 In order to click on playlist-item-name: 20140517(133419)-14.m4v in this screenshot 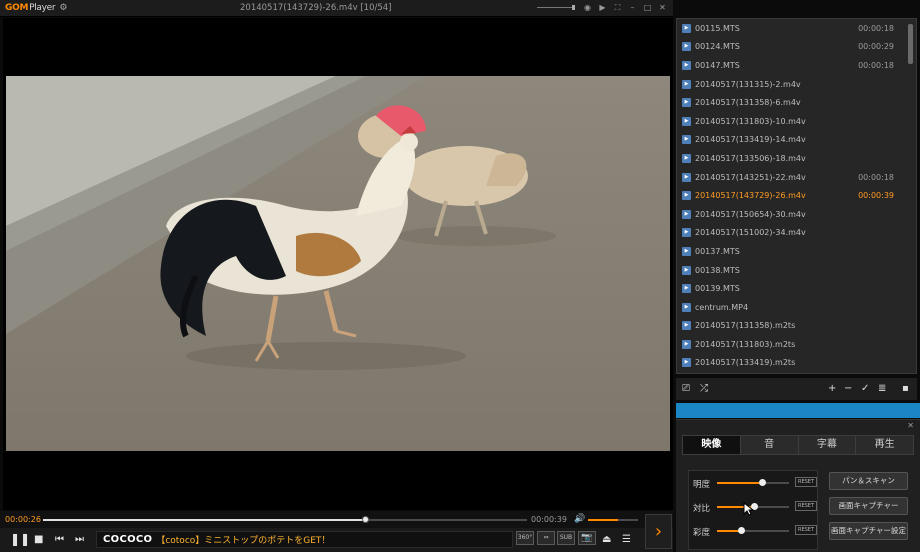, I will do `click(750, 140)`.